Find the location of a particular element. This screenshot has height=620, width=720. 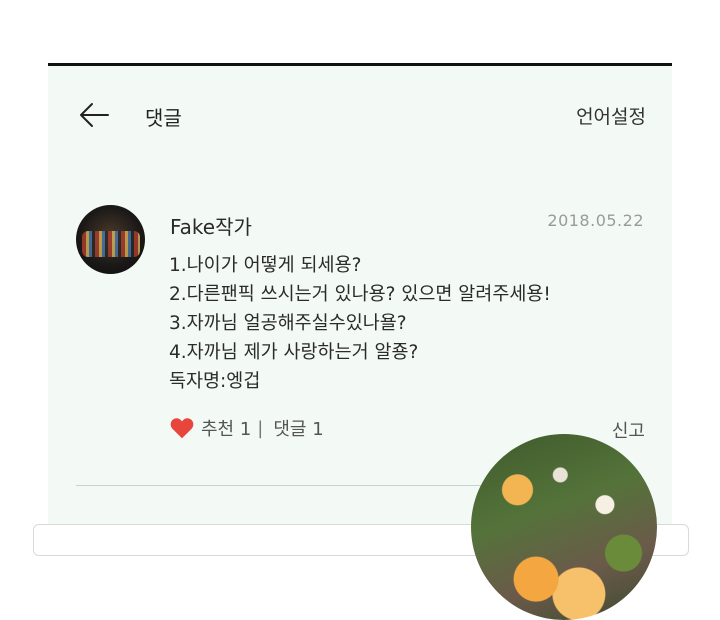

comment-line: 독자명:엥겁 is located at coordinates (215, 381).